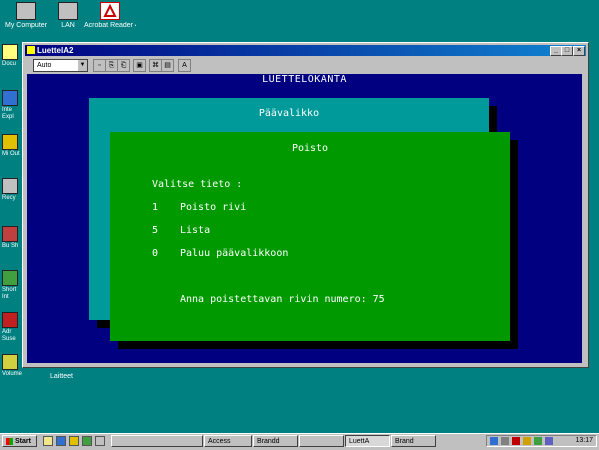 The height and width of the screenshot is (450, 599). What do you see at coordinates (184, 65) in the screenshot?
I see `font-tool-button: A` at bounding box center [184, 65].